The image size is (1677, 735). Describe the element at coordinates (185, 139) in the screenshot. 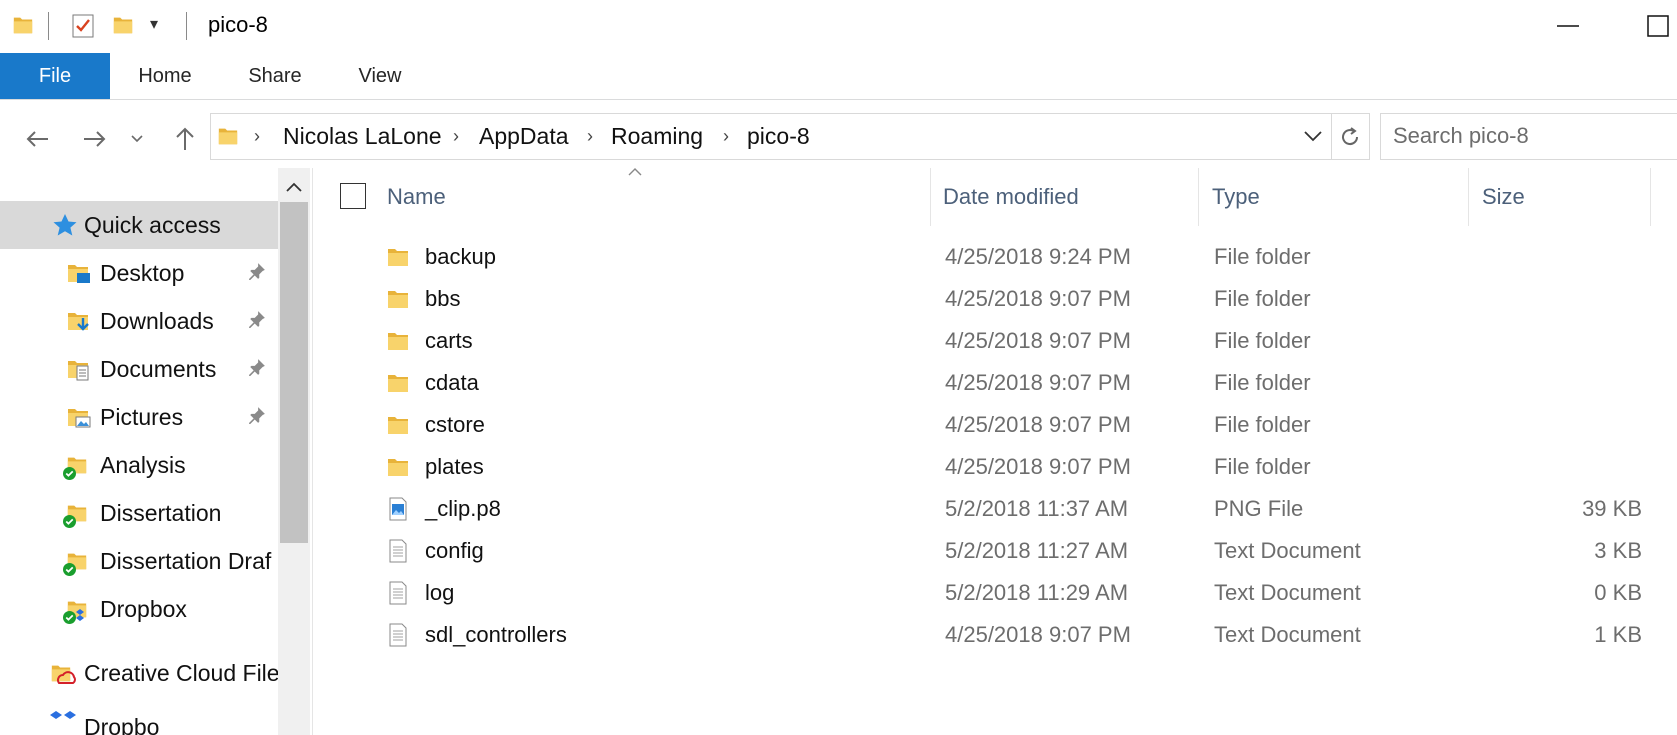

I see `up-button` at that location.